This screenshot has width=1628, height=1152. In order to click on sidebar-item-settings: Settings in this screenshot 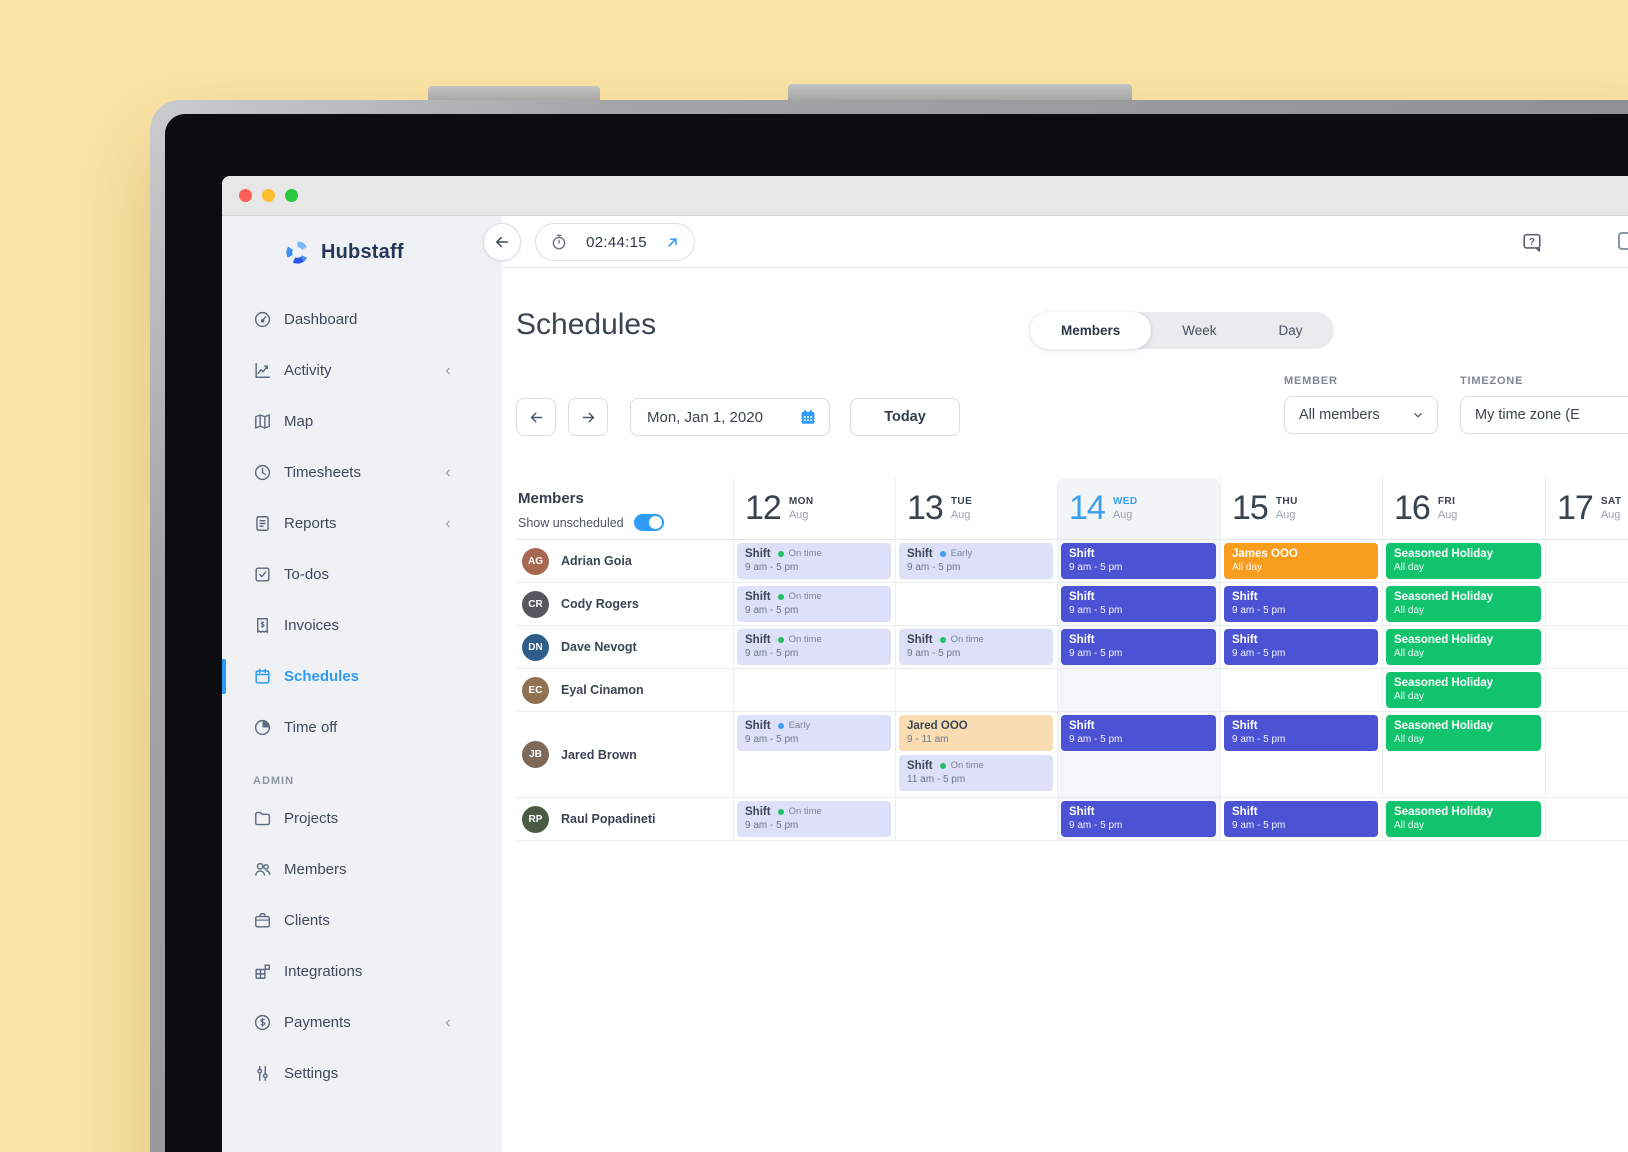, I will do `click(362, 1073)`.